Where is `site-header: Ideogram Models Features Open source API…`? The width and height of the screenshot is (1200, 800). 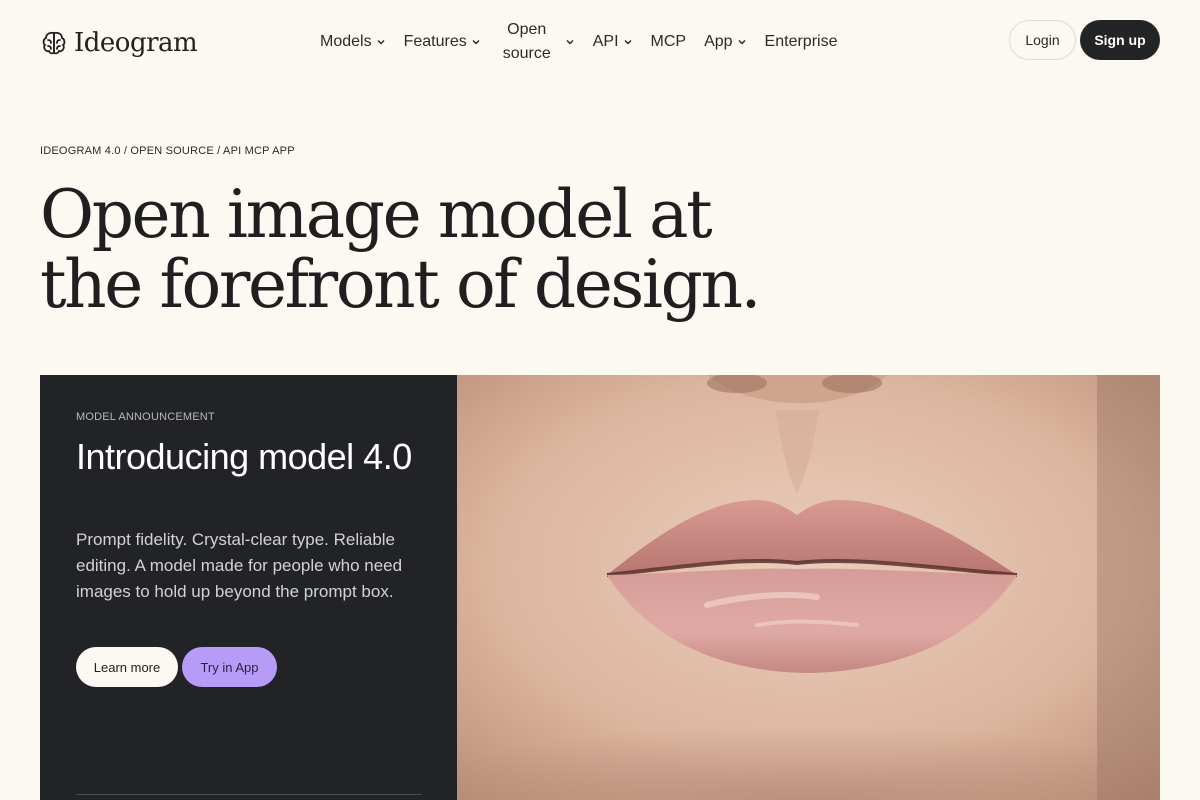 site-header: Ideogram Models Features Open source API… is located at coordinates (600, 42).